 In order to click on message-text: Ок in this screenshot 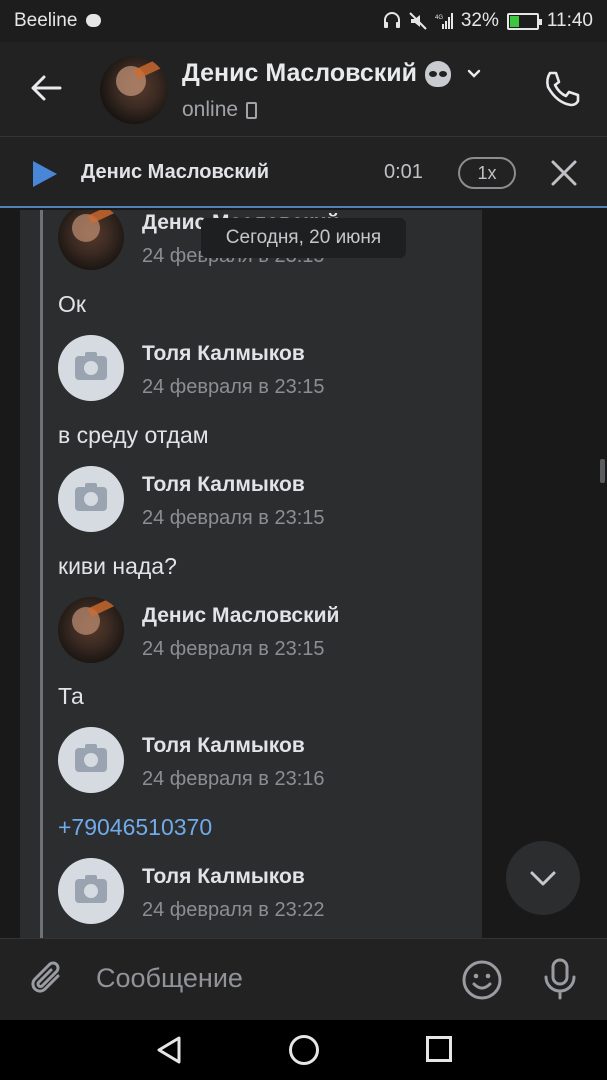, I will do `click(72, 304)`.